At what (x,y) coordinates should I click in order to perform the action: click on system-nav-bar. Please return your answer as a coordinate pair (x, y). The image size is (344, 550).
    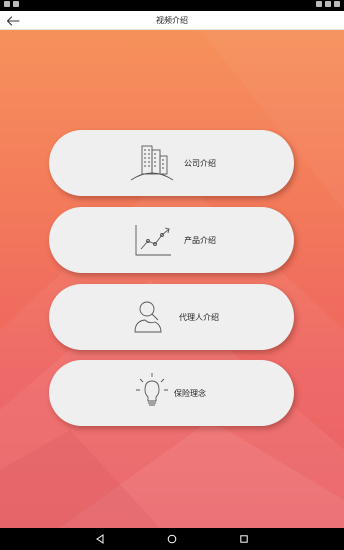
    Looking at the image, I should click on (172, 539).